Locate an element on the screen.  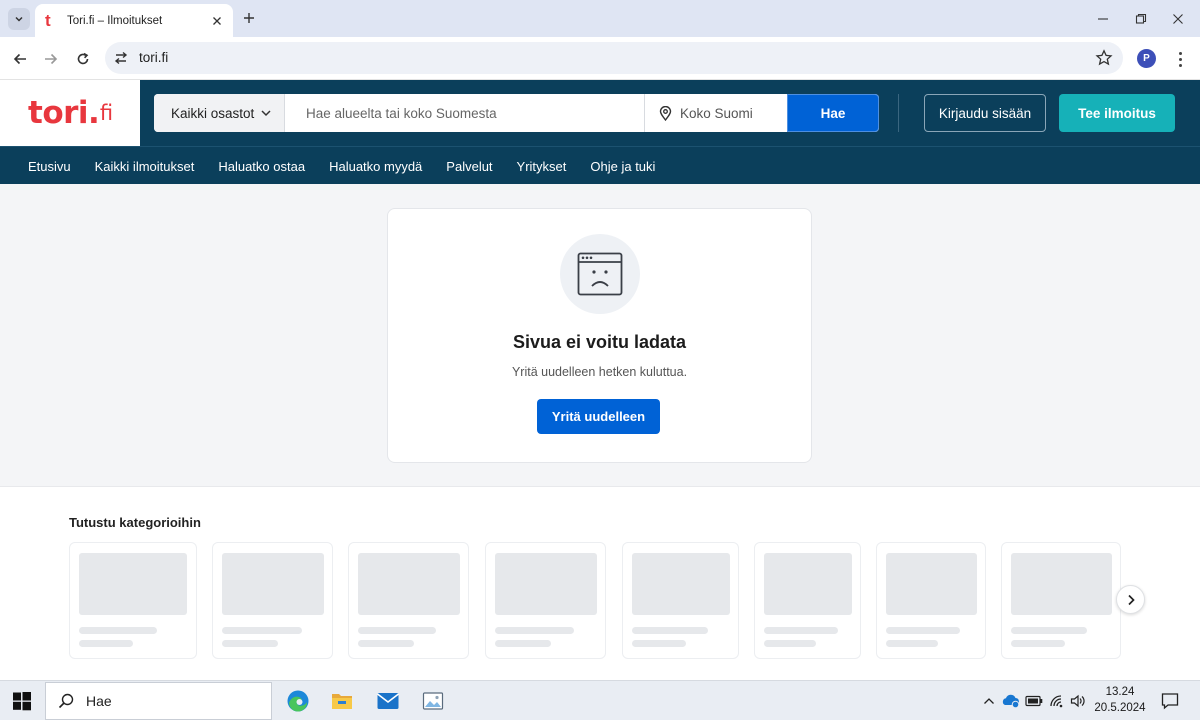
browser-tab-active: t Tori.fi – Ilmoitukset is located at coordinates (134, 20).